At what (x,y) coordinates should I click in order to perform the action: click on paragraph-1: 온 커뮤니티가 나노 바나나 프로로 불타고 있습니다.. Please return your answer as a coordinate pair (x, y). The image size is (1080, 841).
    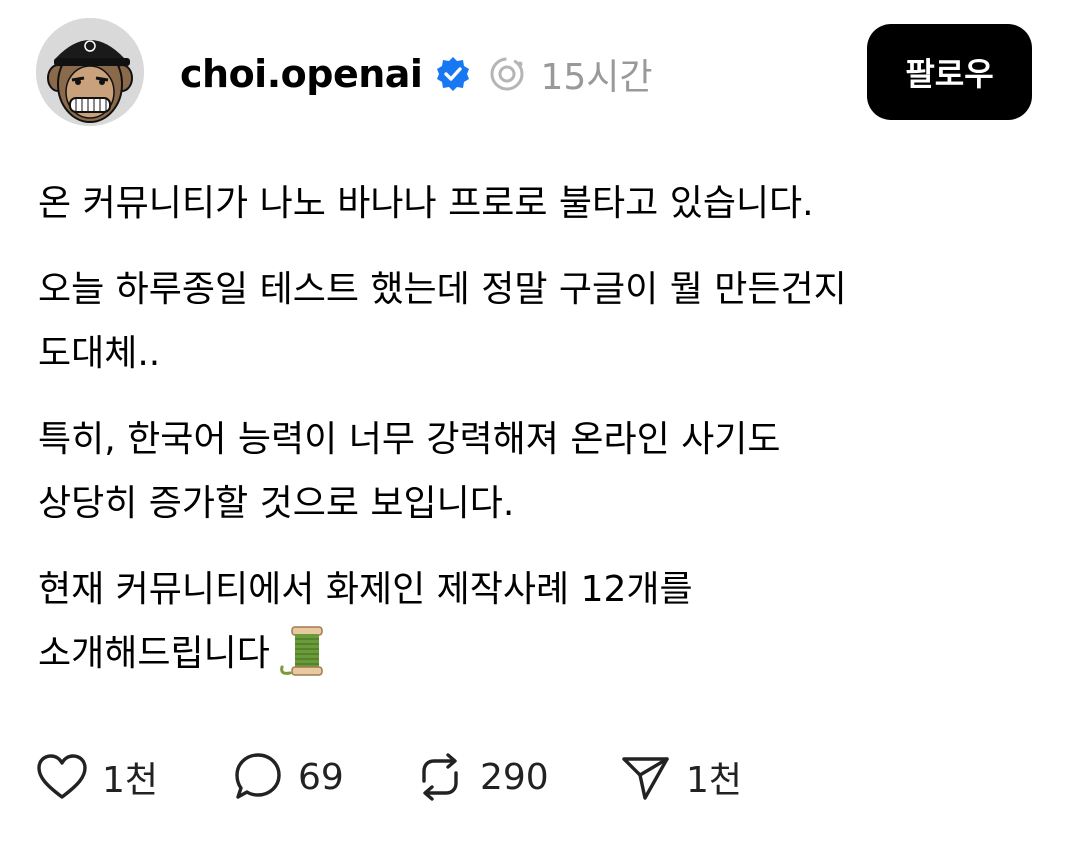
    Looking at the image, I should click on (543, 204).